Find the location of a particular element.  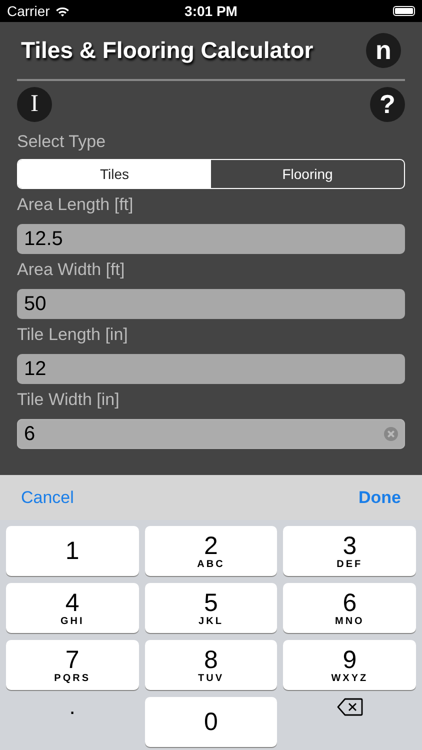

keypad-key: 1 is located at coordinates (72, 551).